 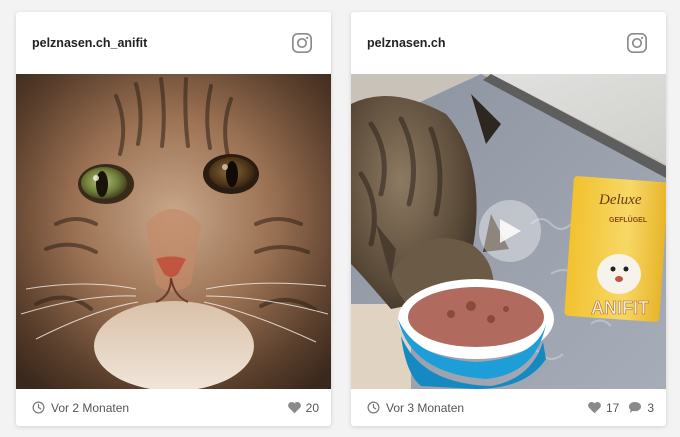 What do you see at coordinates (173, 407) in the screenshot?
I see `post-footer: Vor 2 Monaten 20` at bounding box center [173, 407].